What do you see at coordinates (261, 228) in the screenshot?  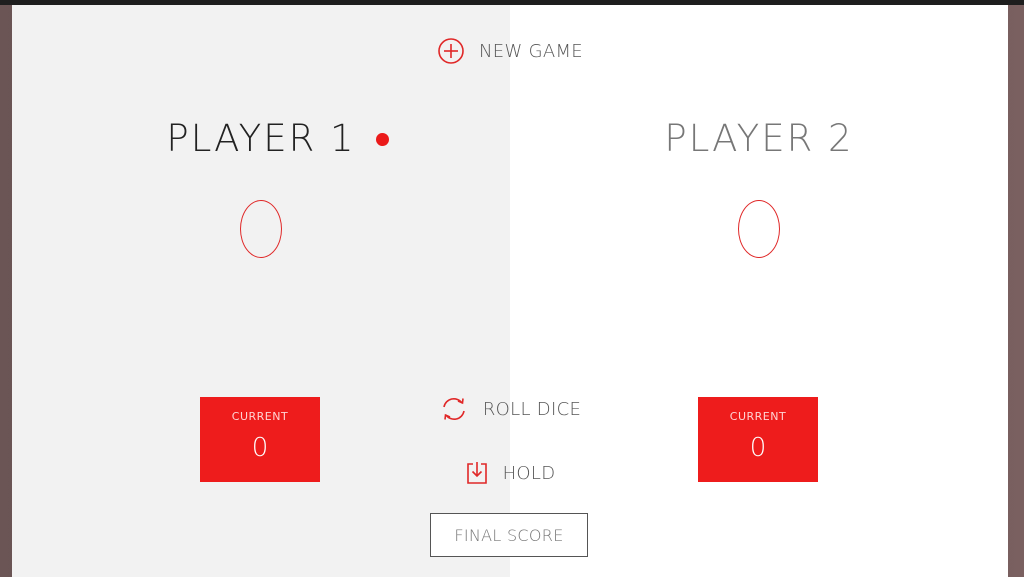 I see `player-1-score-value: 0` at bounding box center [261, 228].